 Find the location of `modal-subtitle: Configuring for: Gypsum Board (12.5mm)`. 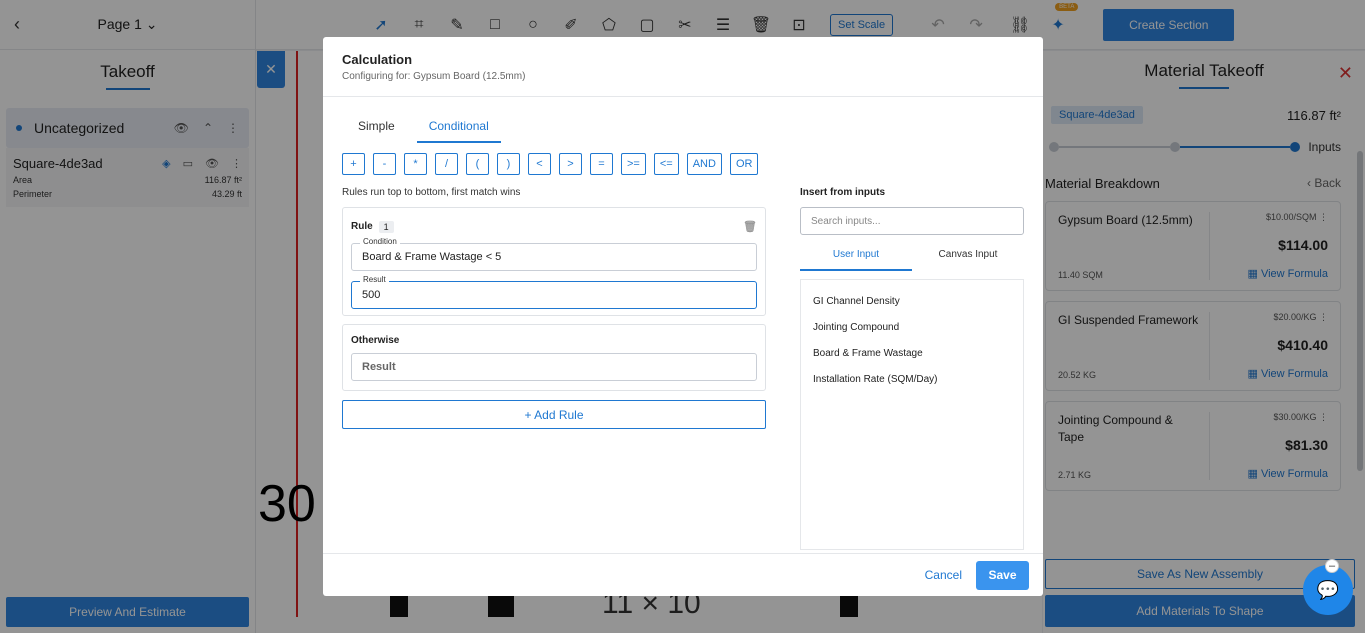

modal-subtitle: Configuring for: Gypsum Board (12.5mm) is located at coordinates (434, 76).